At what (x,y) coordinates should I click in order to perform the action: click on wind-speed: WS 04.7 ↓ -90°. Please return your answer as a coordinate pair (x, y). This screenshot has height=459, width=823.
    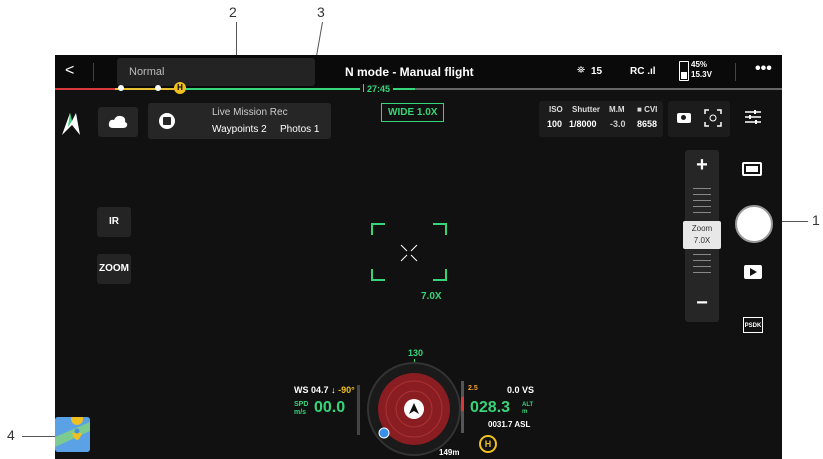
    Looking at the image, I should click on (324, 390).